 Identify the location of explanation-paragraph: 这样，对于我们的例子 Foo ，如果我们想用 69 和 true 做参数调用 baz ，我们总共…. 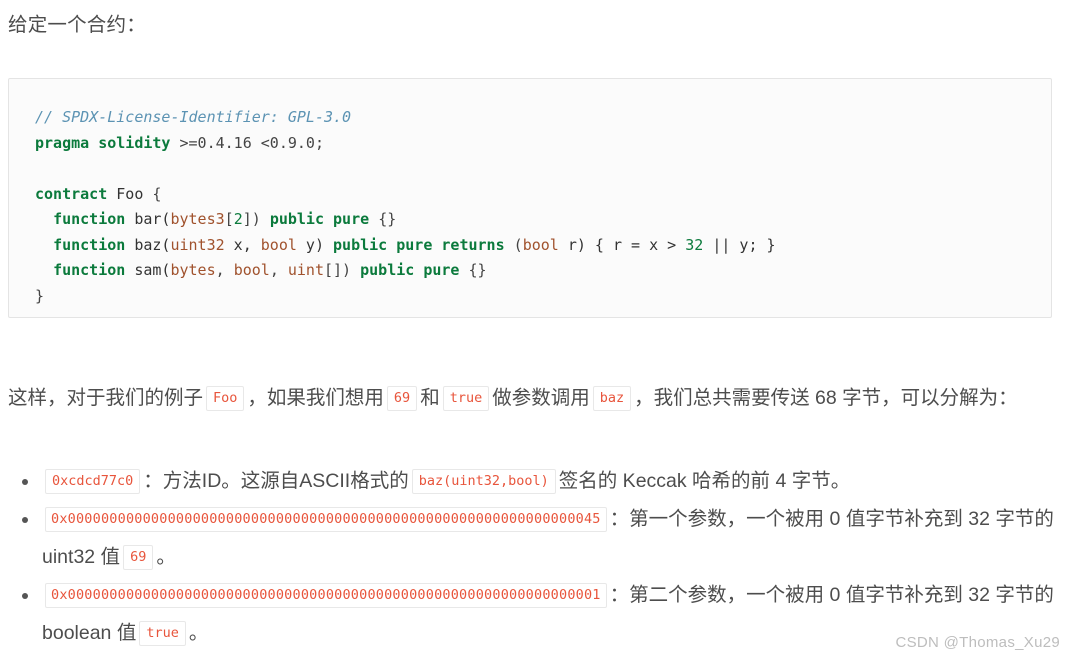
(536, 398).